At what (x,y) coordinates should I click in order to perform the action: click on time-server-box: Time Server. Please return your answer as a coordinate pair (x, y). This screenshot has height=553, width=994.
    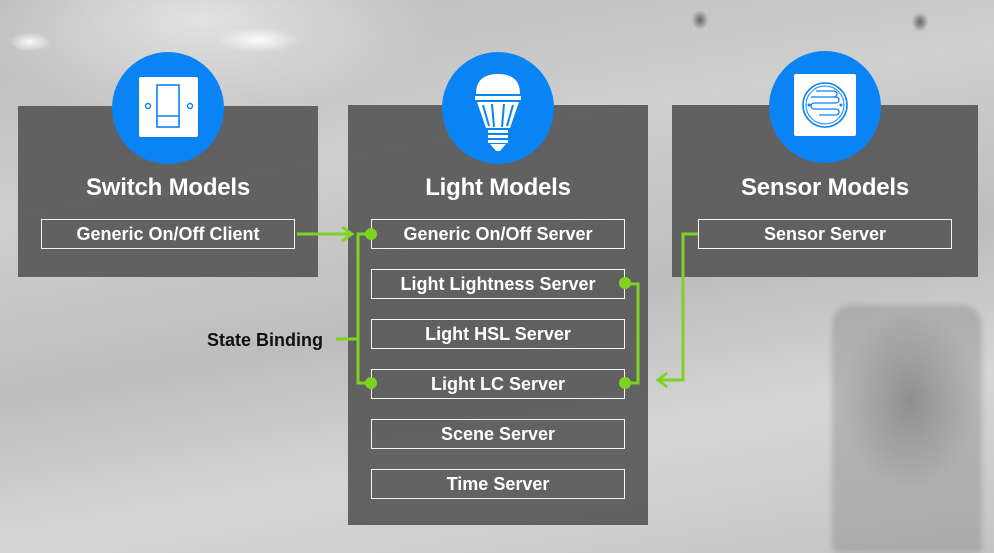
    Looking at the image, I should click on (498, 484).